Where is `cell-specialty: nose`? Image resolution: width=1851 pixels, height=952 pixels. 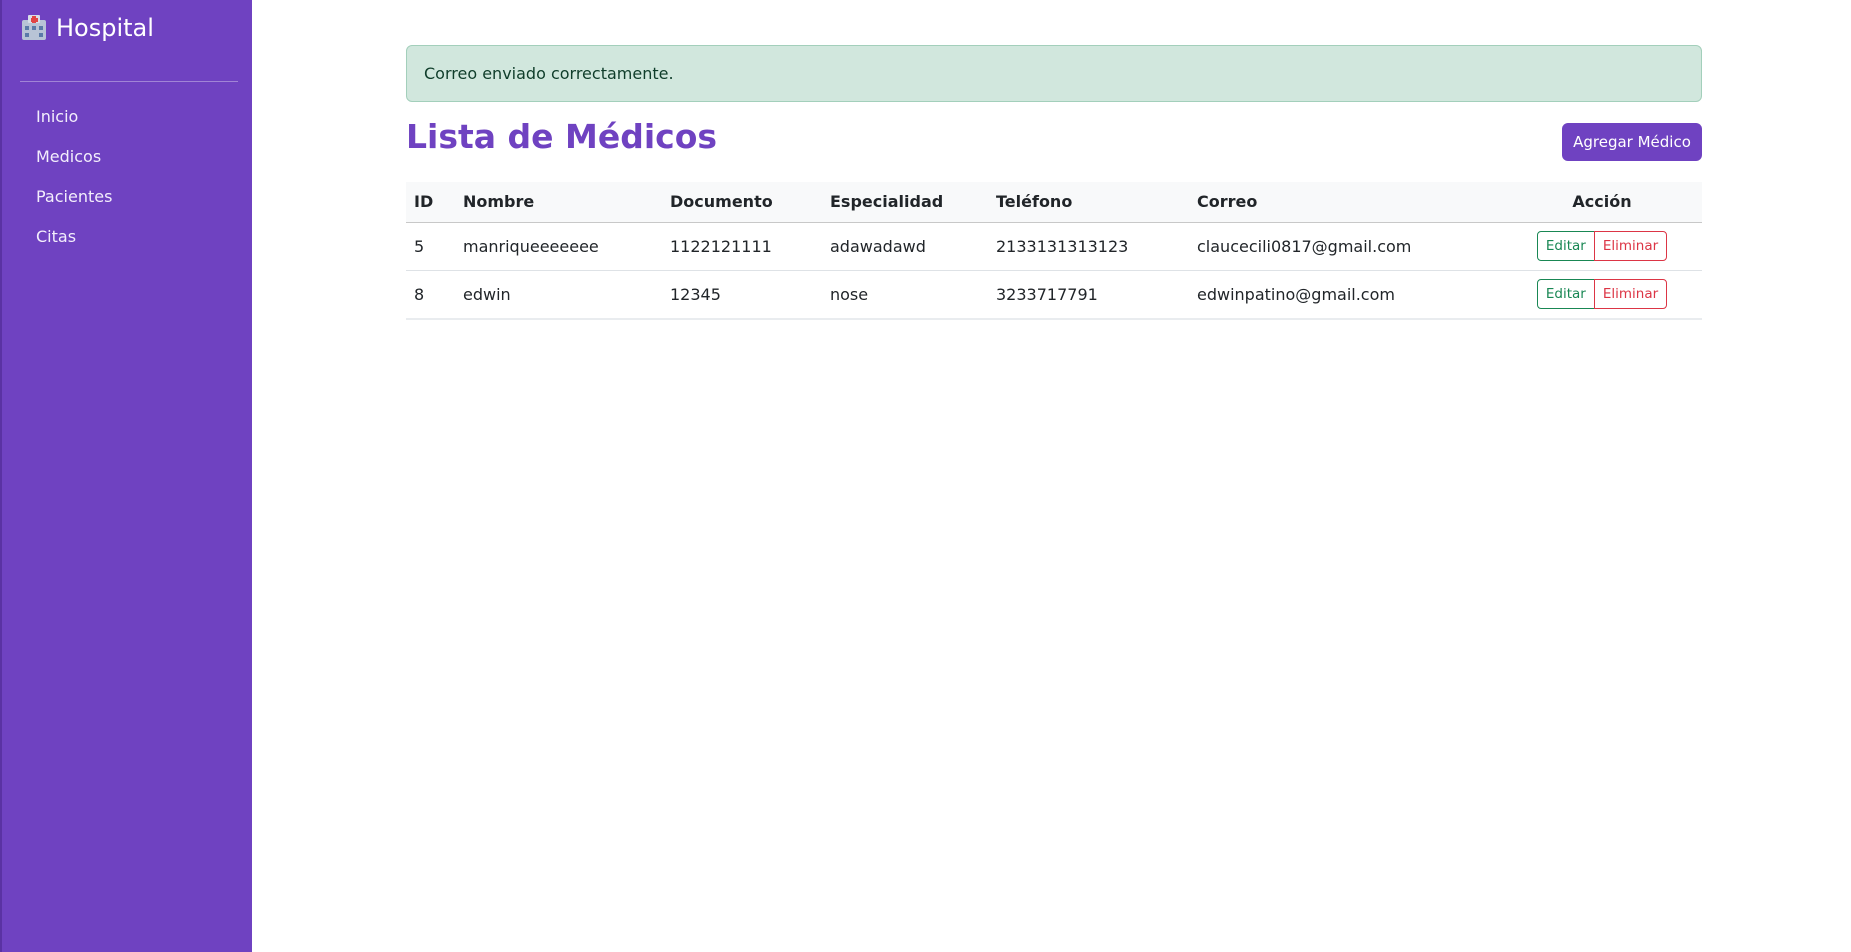 cell-specialty: nose is located at coordinates (905, 295).